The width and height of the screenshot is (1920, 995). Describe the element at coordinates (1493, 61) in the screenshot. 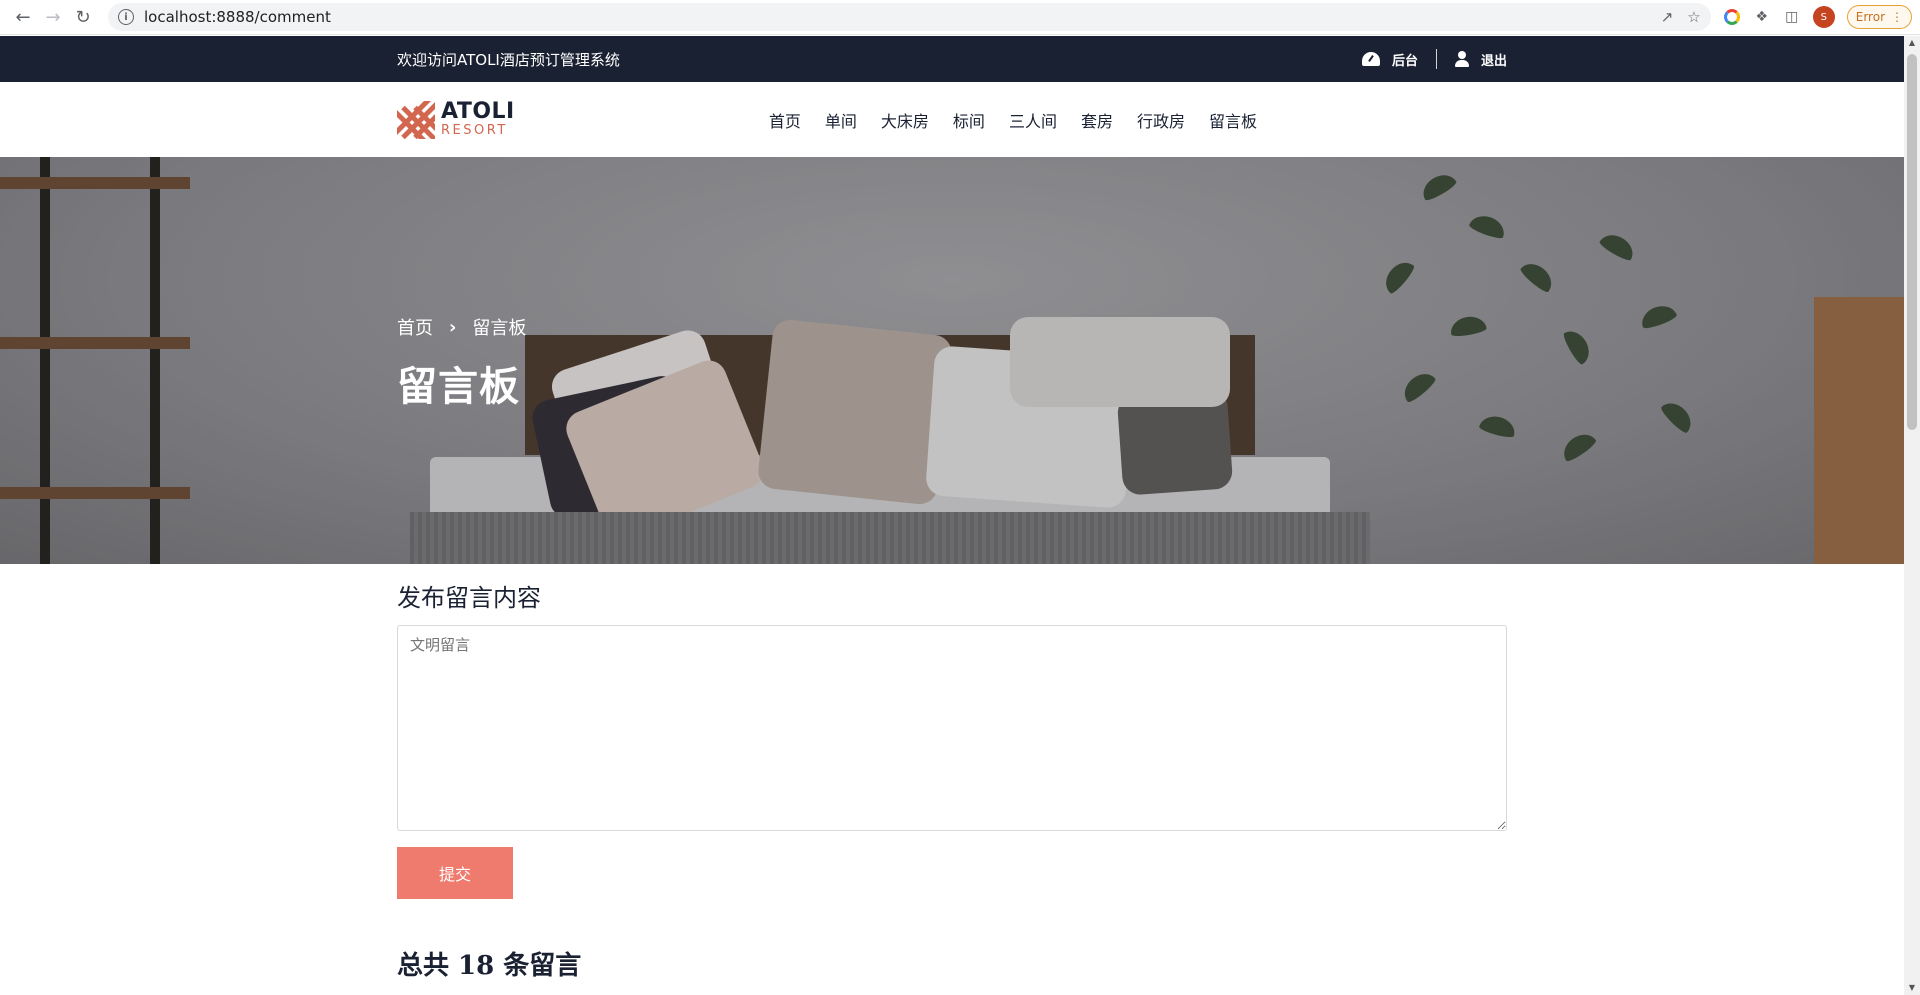

I see `logout-label: 退出` at that location.